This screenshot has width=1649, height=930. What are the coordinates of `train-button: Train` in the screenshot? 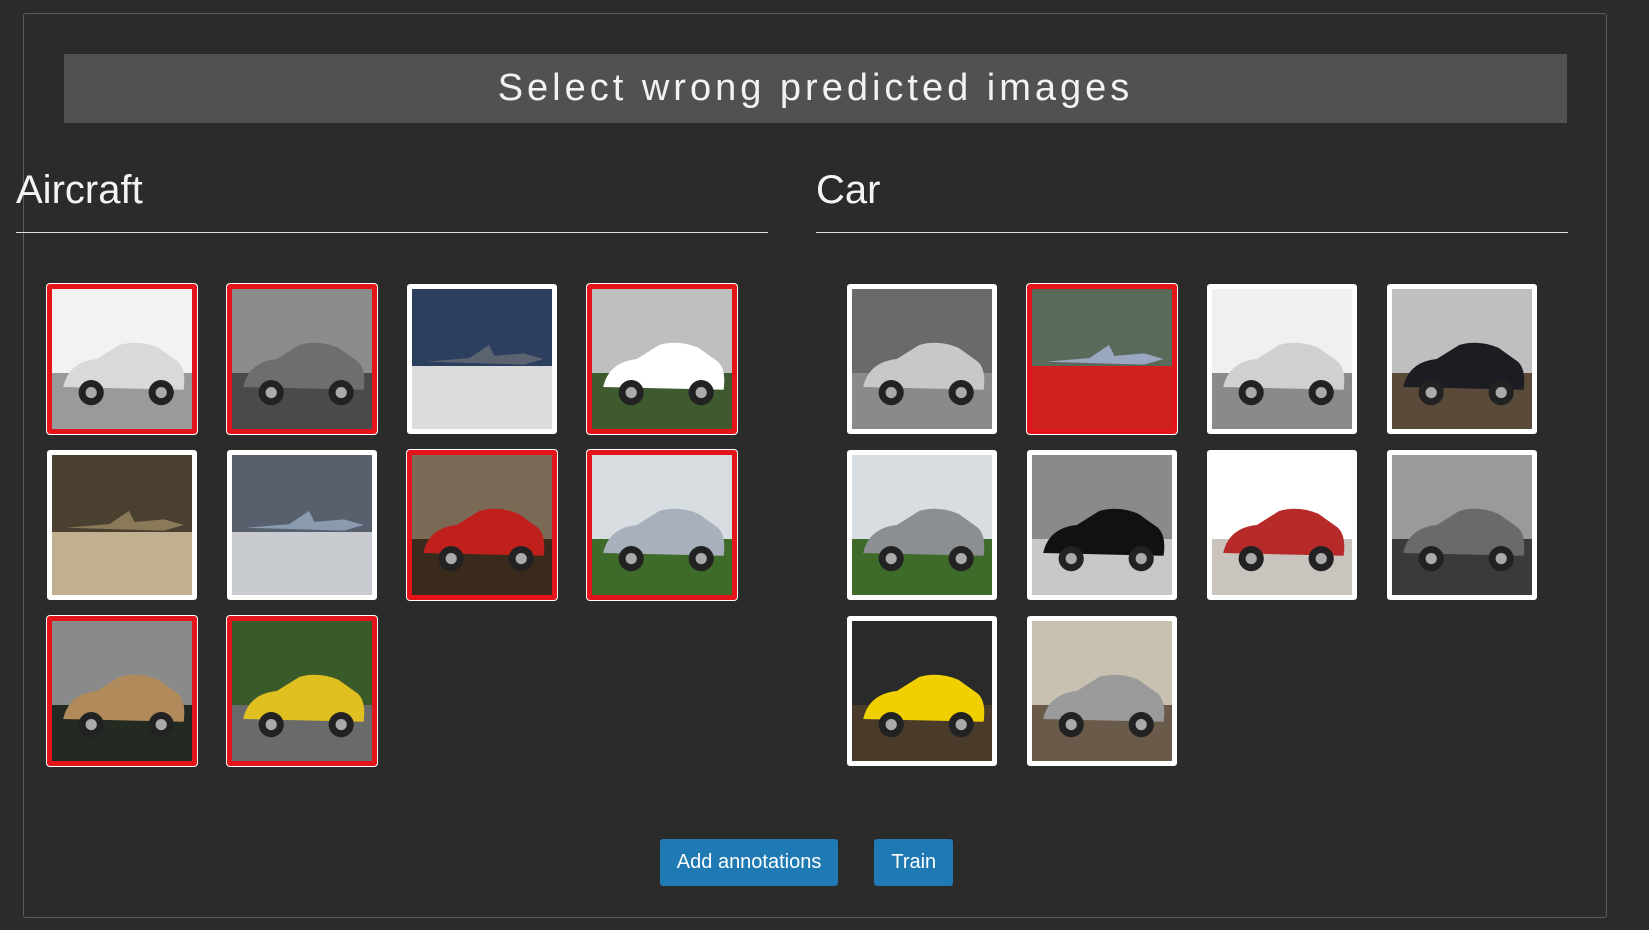 It's located at (914, 862).